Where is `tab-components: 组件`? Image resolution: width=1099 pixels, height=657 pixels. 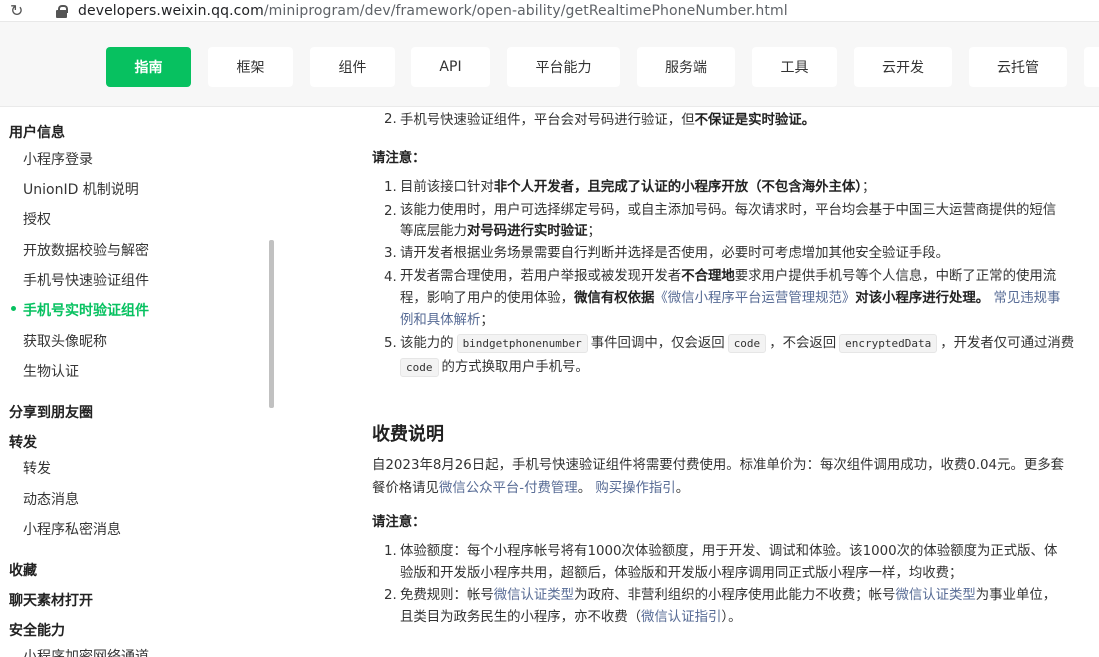 tab-components: 组件 is located at coordinates (352, 67).